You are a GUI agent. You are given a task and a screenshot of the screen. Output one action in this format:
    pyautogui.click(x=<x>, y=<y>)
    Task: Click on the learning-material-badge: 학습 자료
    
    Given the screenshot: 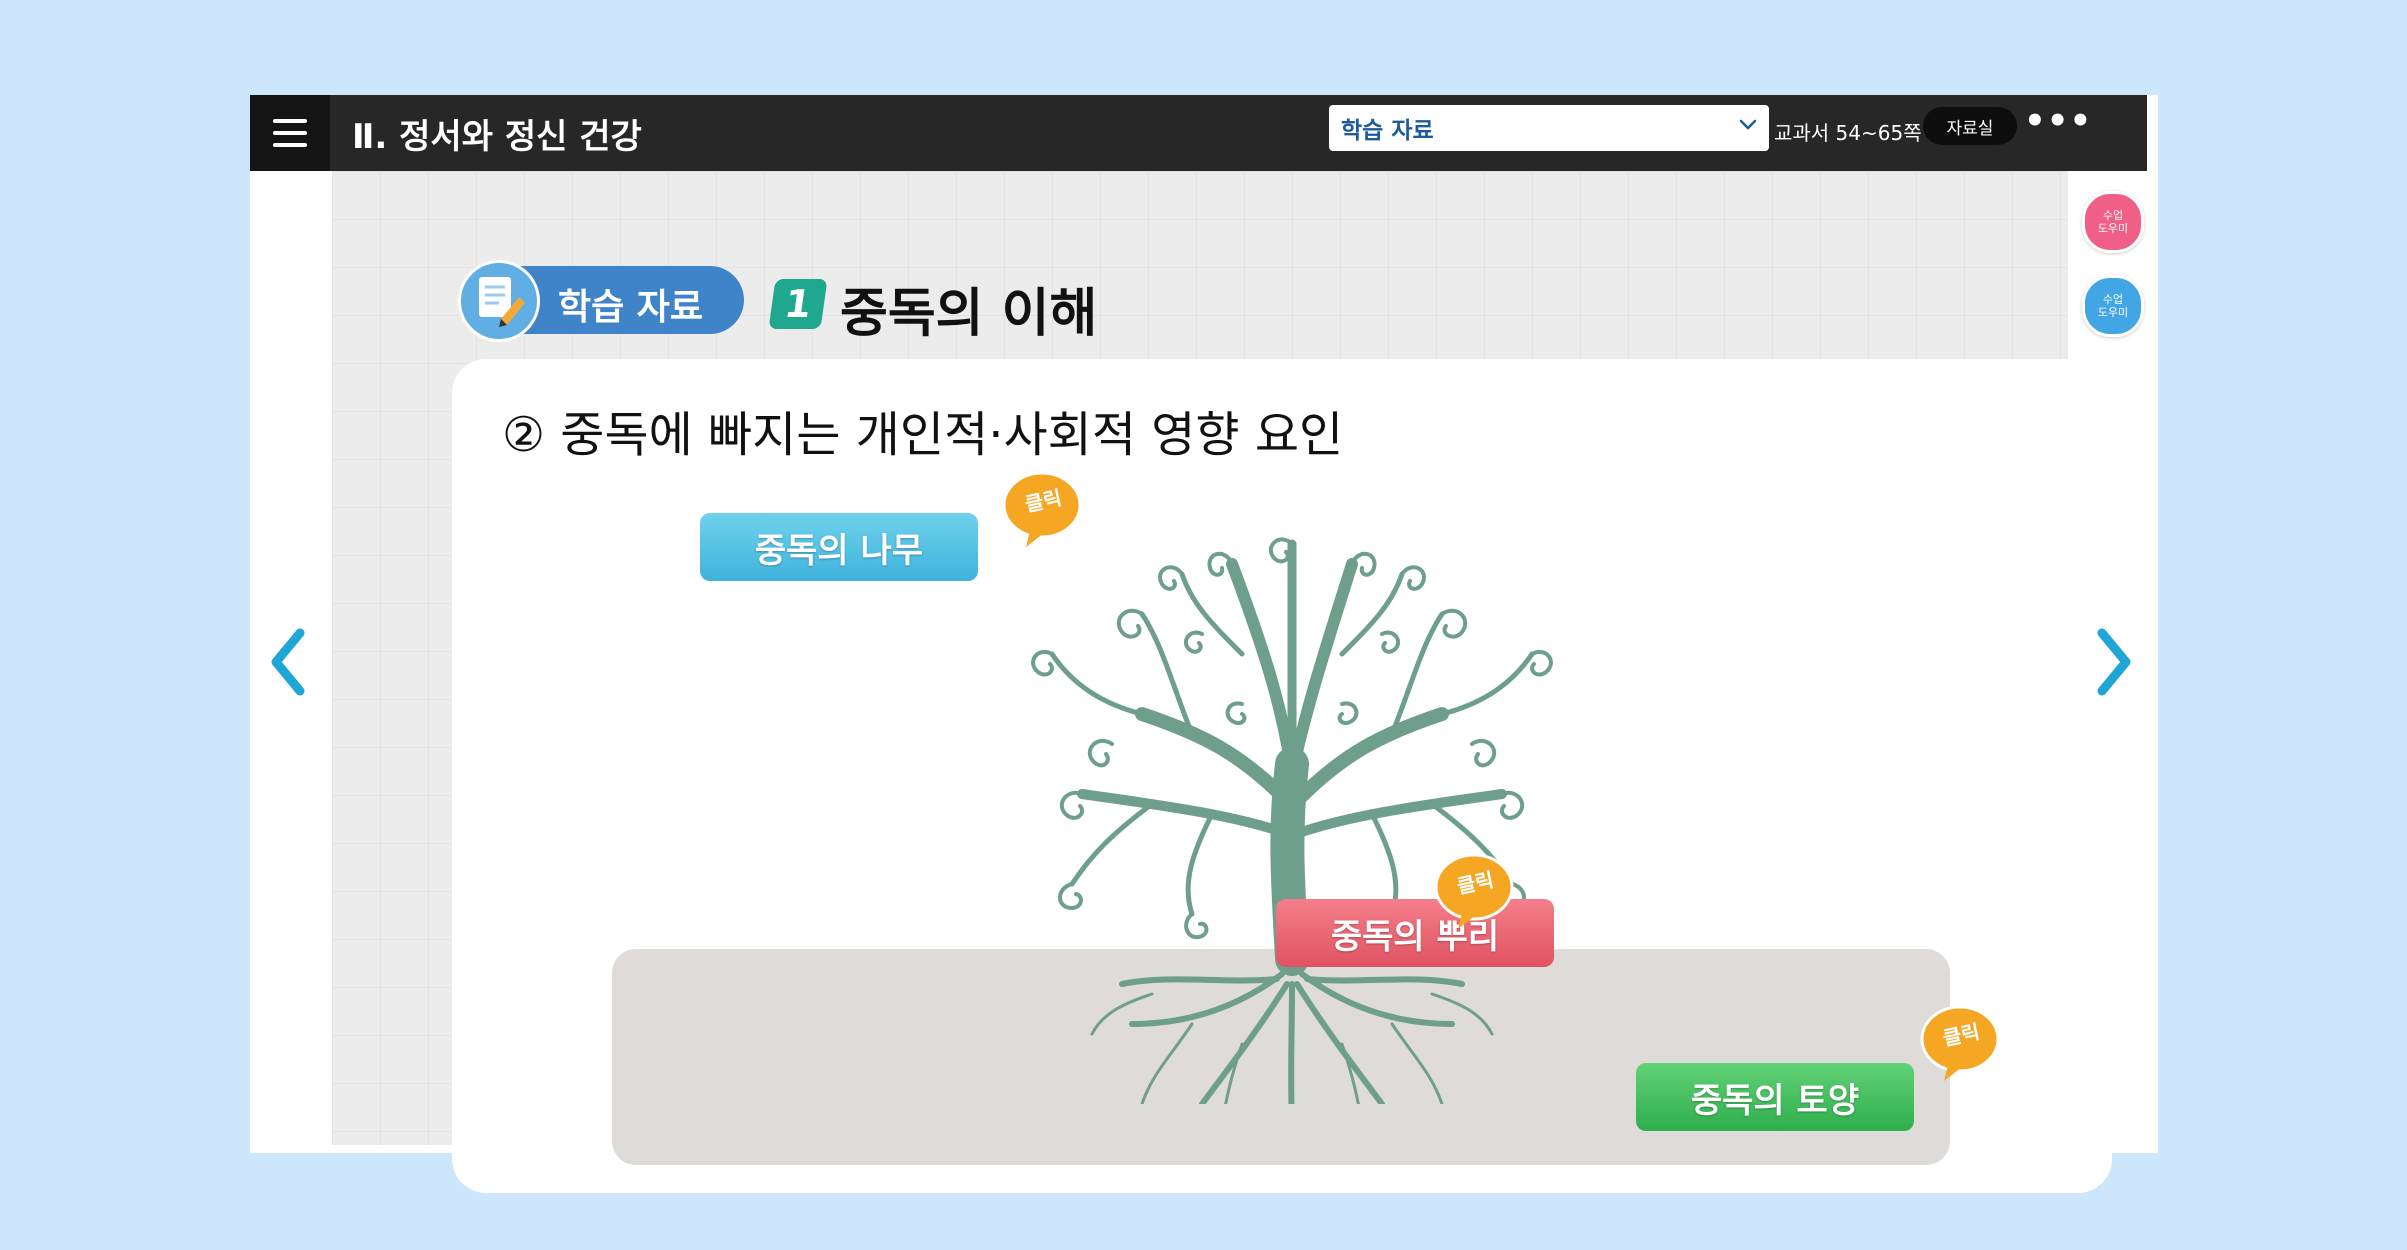 What is the action you would take?
    pyautogui.click(x=601, y=301)
    